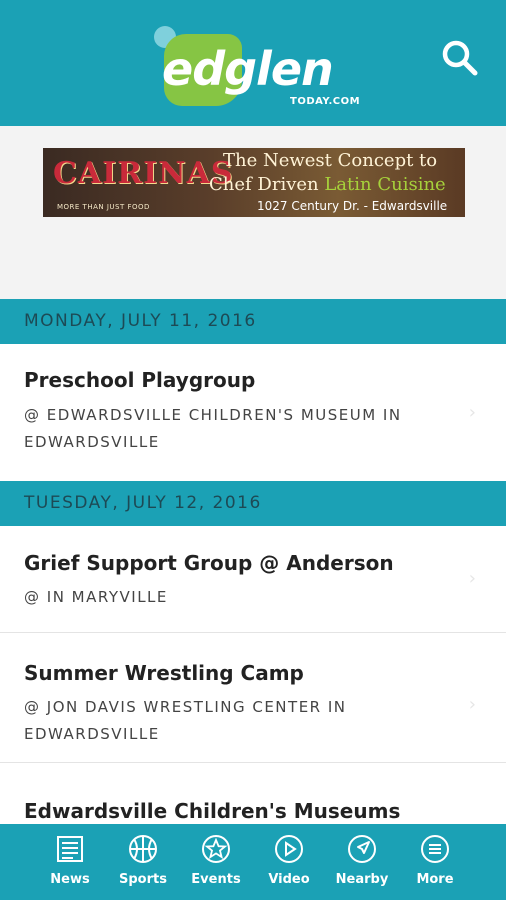  I want to click on basketball-icon, so click(143, 849).